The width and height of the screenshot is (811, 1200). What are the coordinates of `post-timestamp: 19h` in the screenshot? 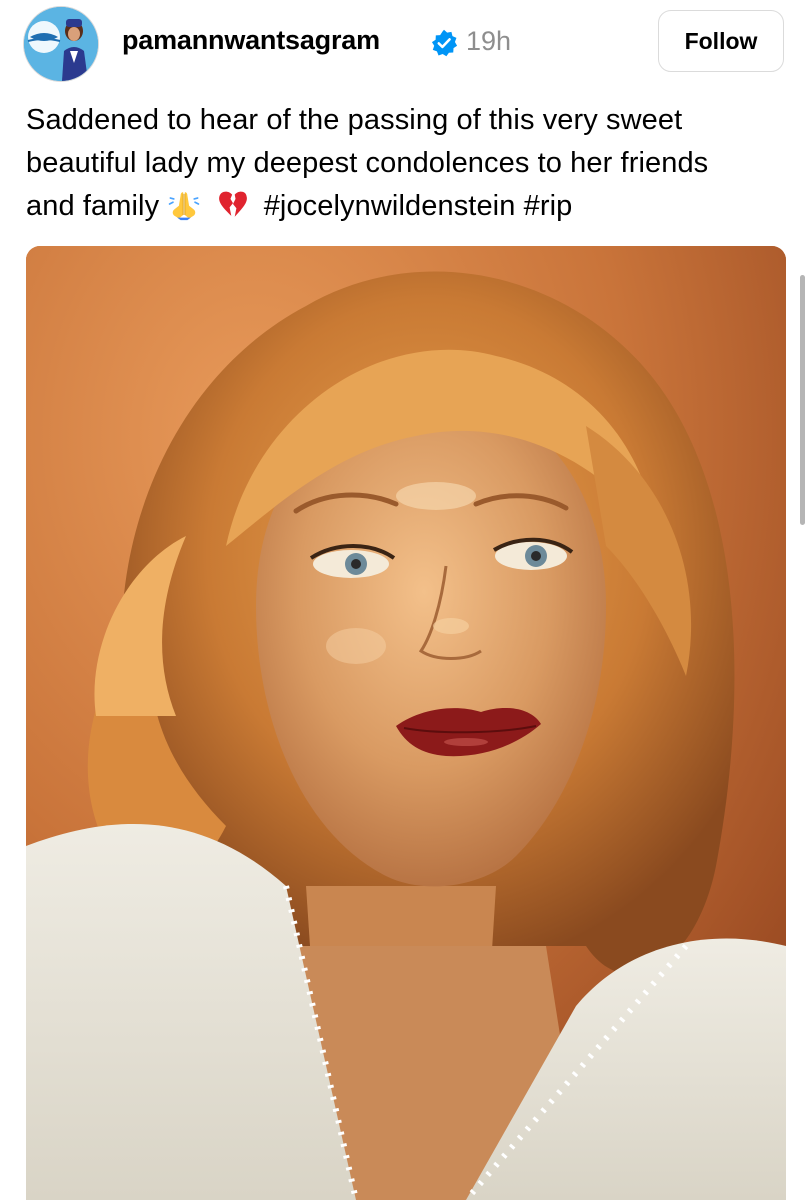 It's located at (489, 41).